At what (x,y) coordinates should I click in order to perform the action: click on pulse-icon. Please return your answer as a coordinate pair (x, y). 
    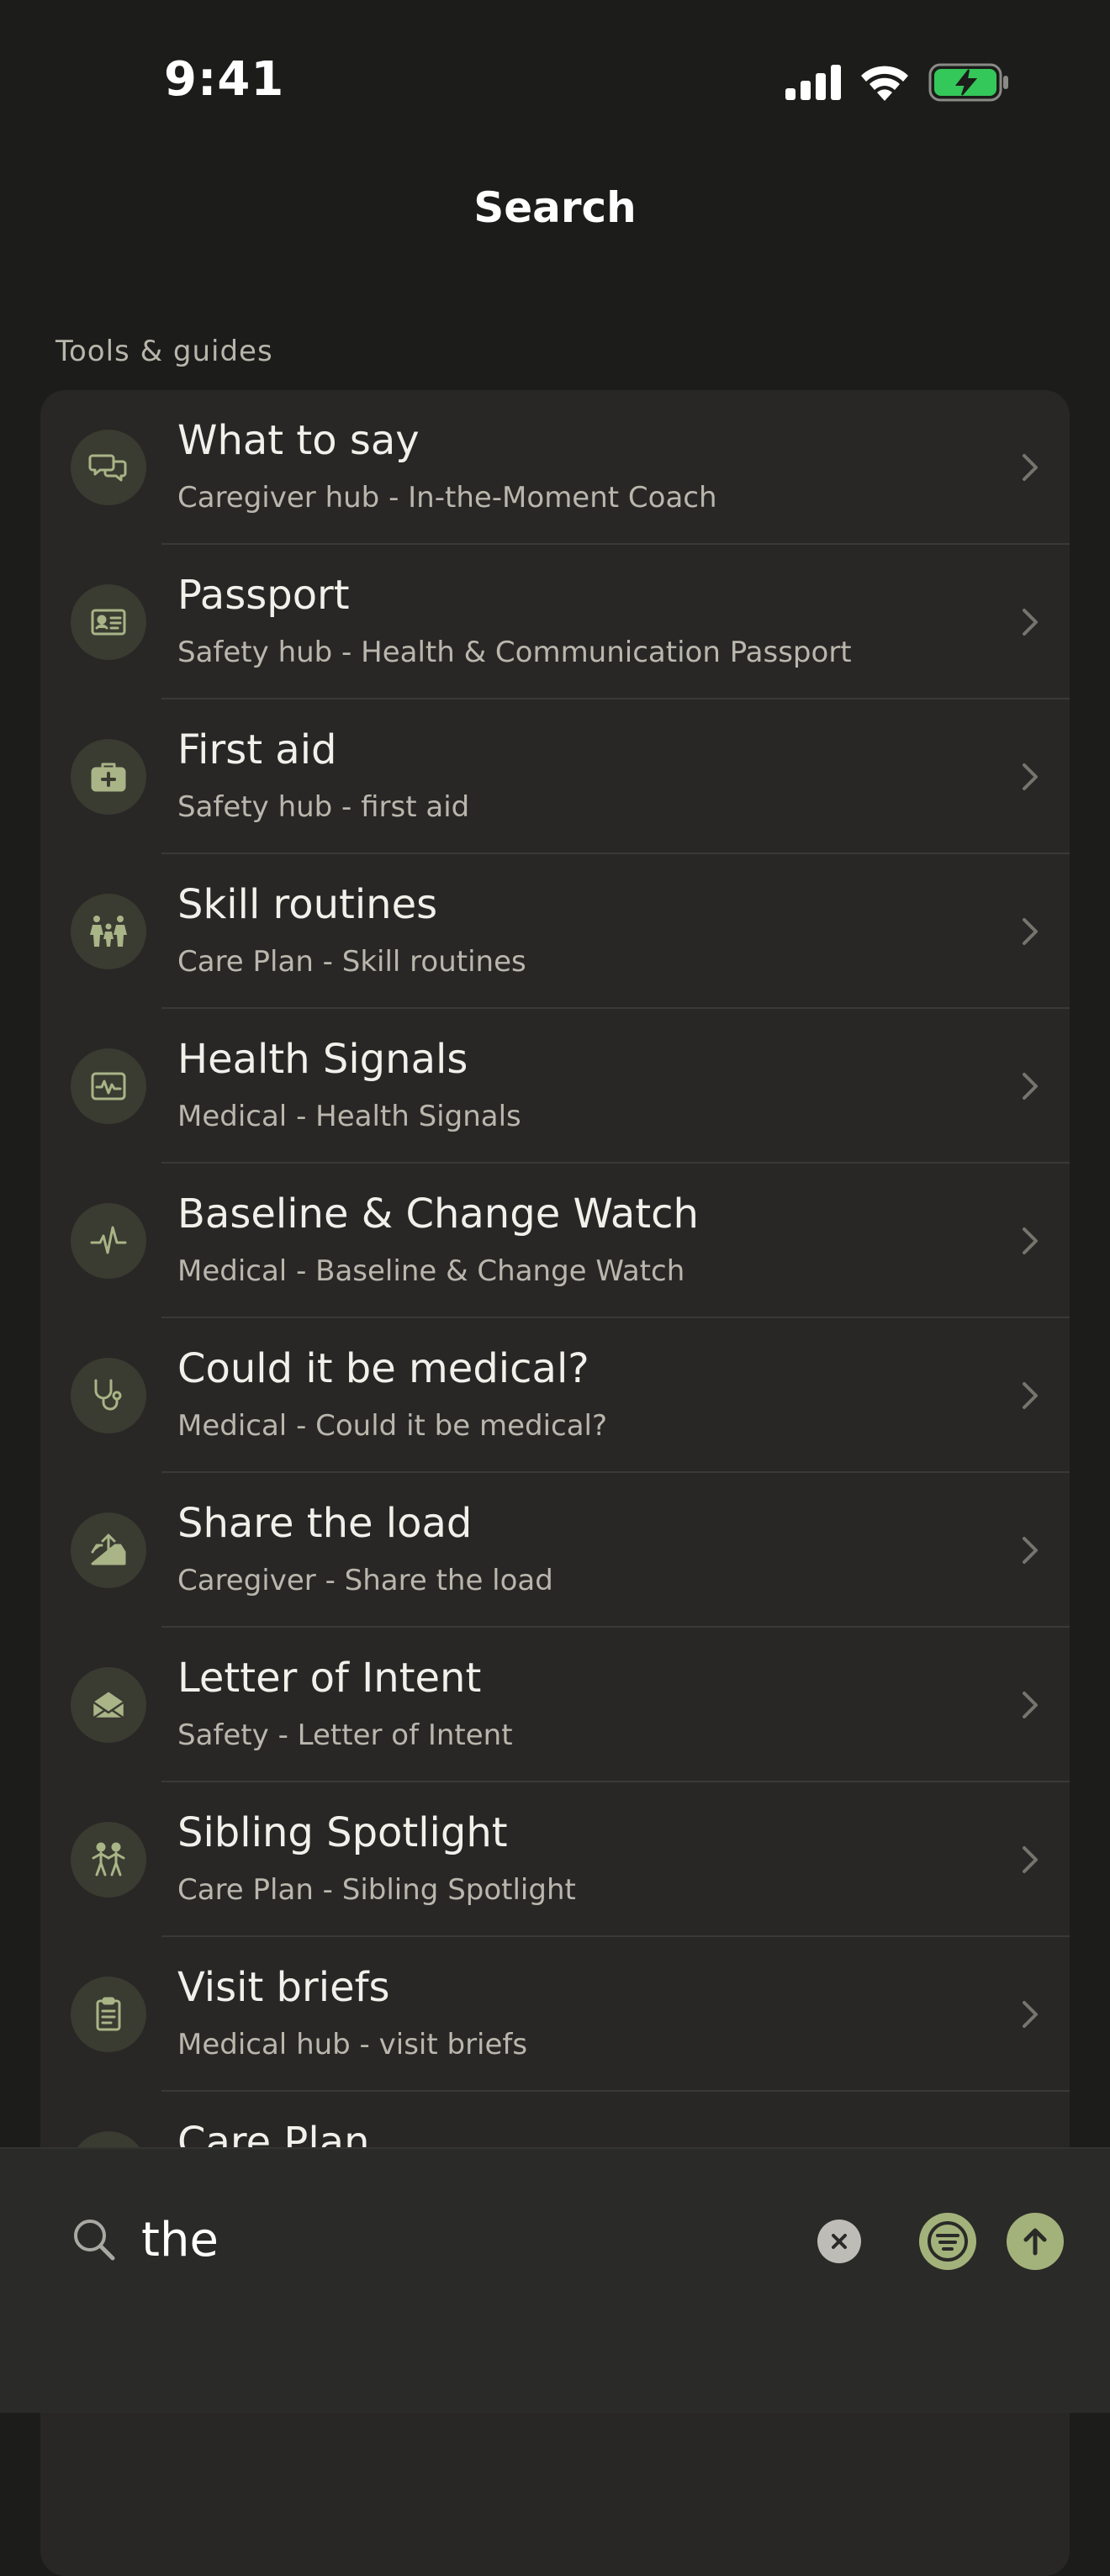
    Looking at the image, I should click on (109, 1241).